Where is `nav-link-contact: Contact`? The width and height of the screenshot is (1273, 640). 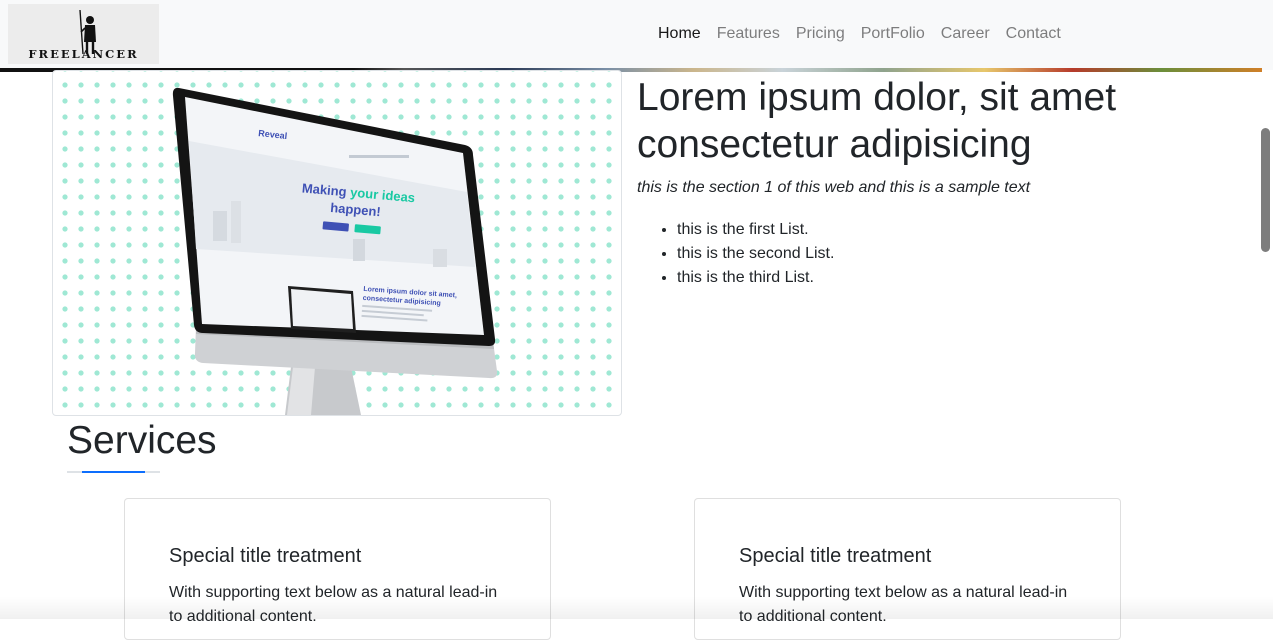
nav-link-contact: Contact is located at coordinates (1033, 34).